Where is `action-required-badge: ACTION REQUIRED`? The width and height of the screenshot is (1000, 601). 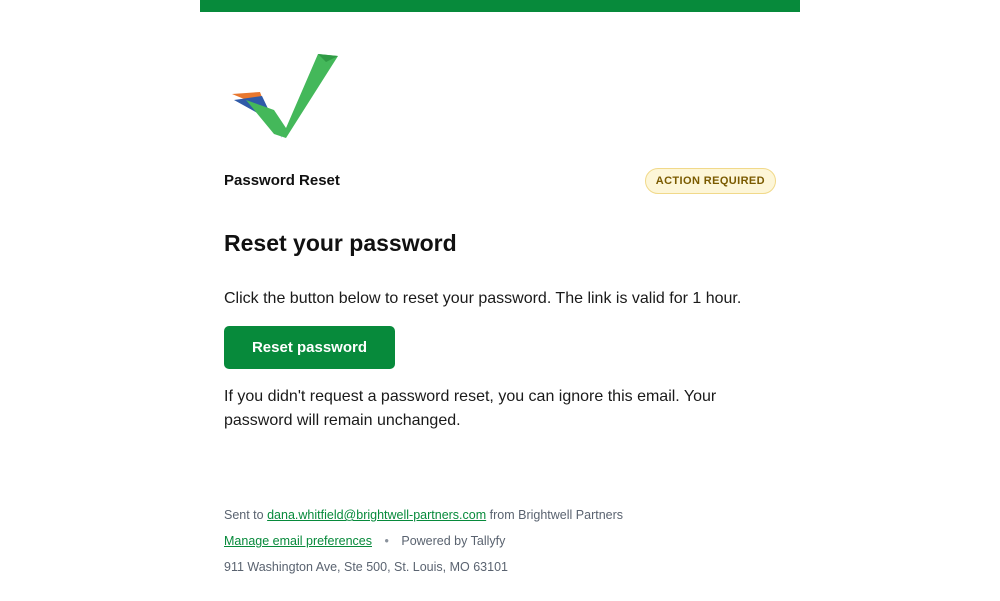
action-required-badge: ACTION REQUIRED is located at coordinates (710, 181).